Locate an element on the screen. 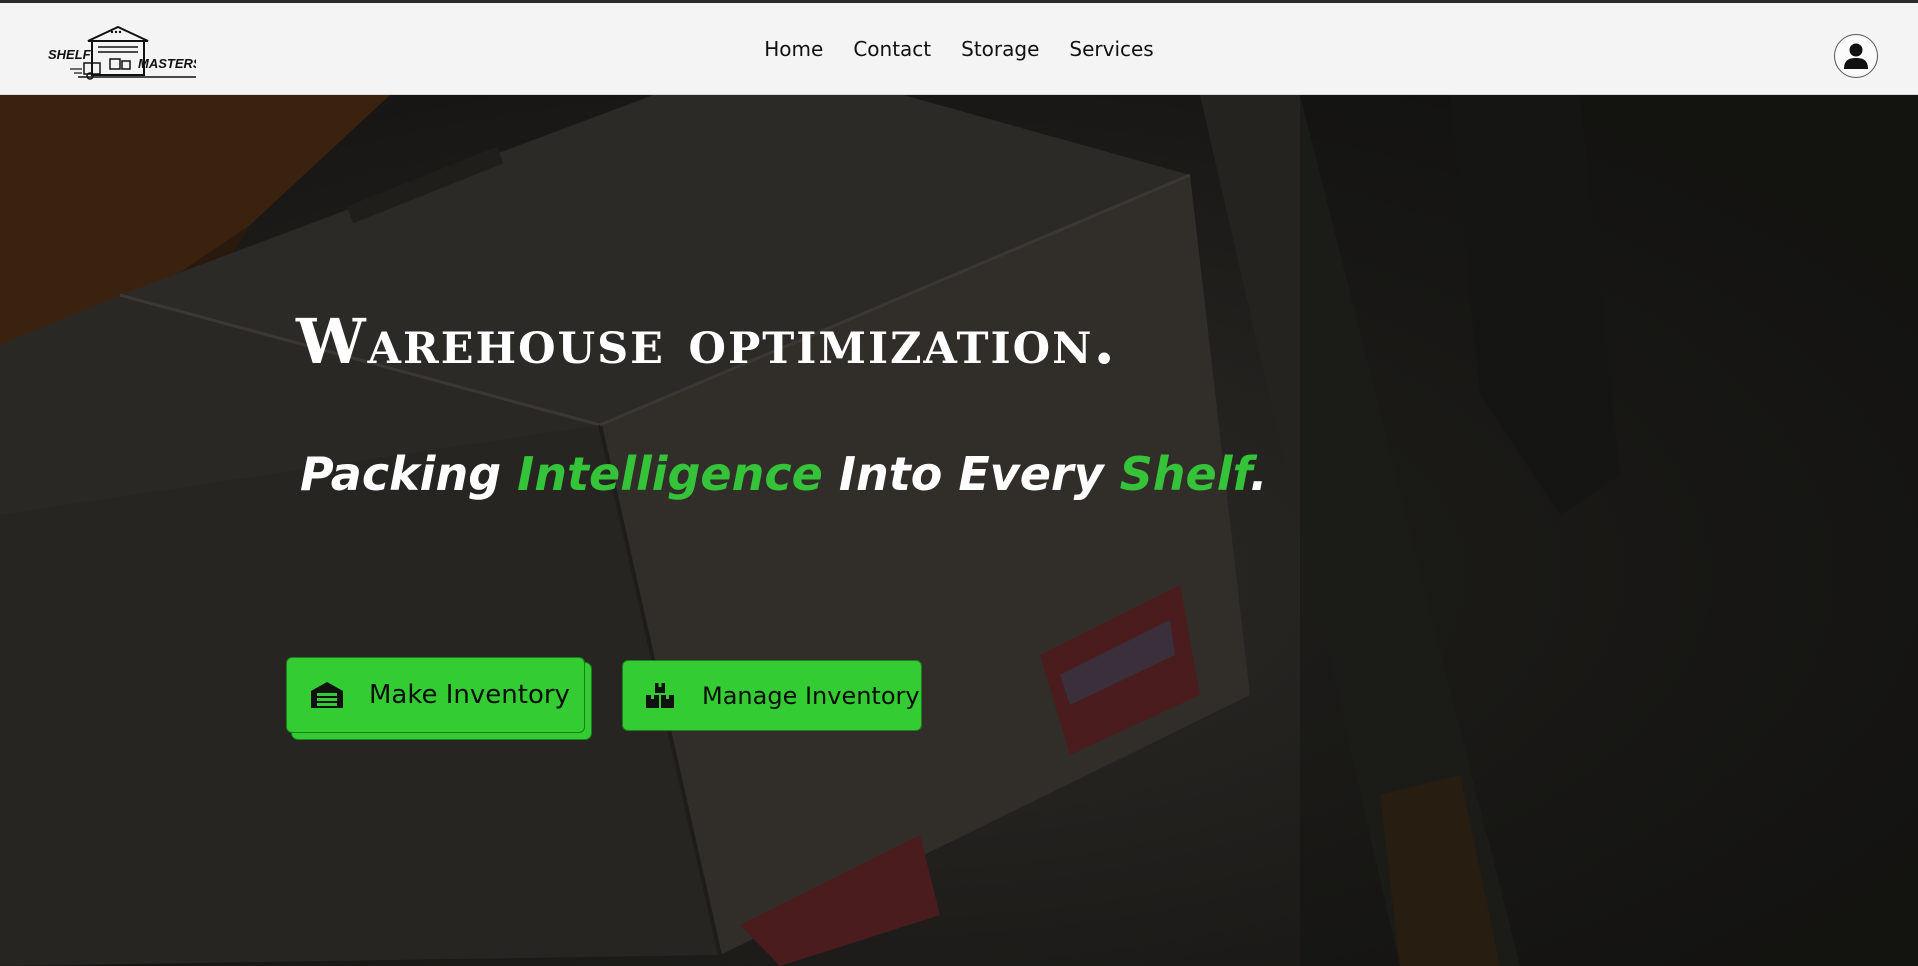  manage-inventory-button: Manage Inventory is located at coordinates (772, 695).